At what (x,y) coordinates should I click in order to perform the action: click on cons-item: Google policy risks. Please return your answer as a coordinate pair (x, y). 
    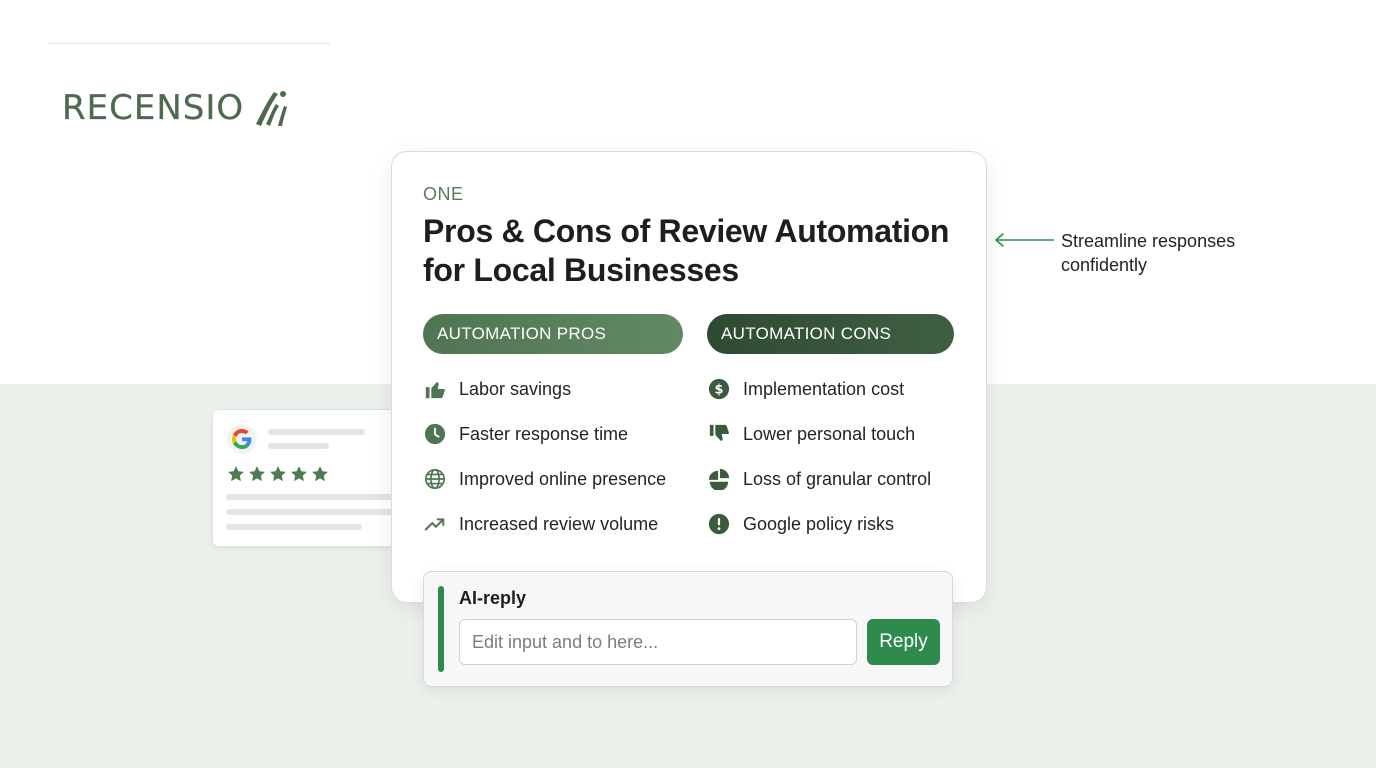
    Looking at the image, I should click on (800, 524).